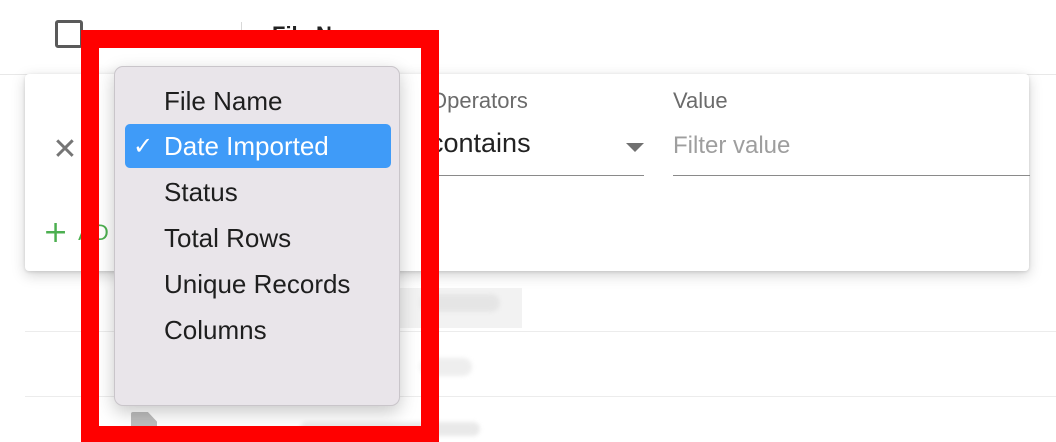  Describe the element at coordinates (144, 427) in the screenshot. I see `file-icon` at that location.